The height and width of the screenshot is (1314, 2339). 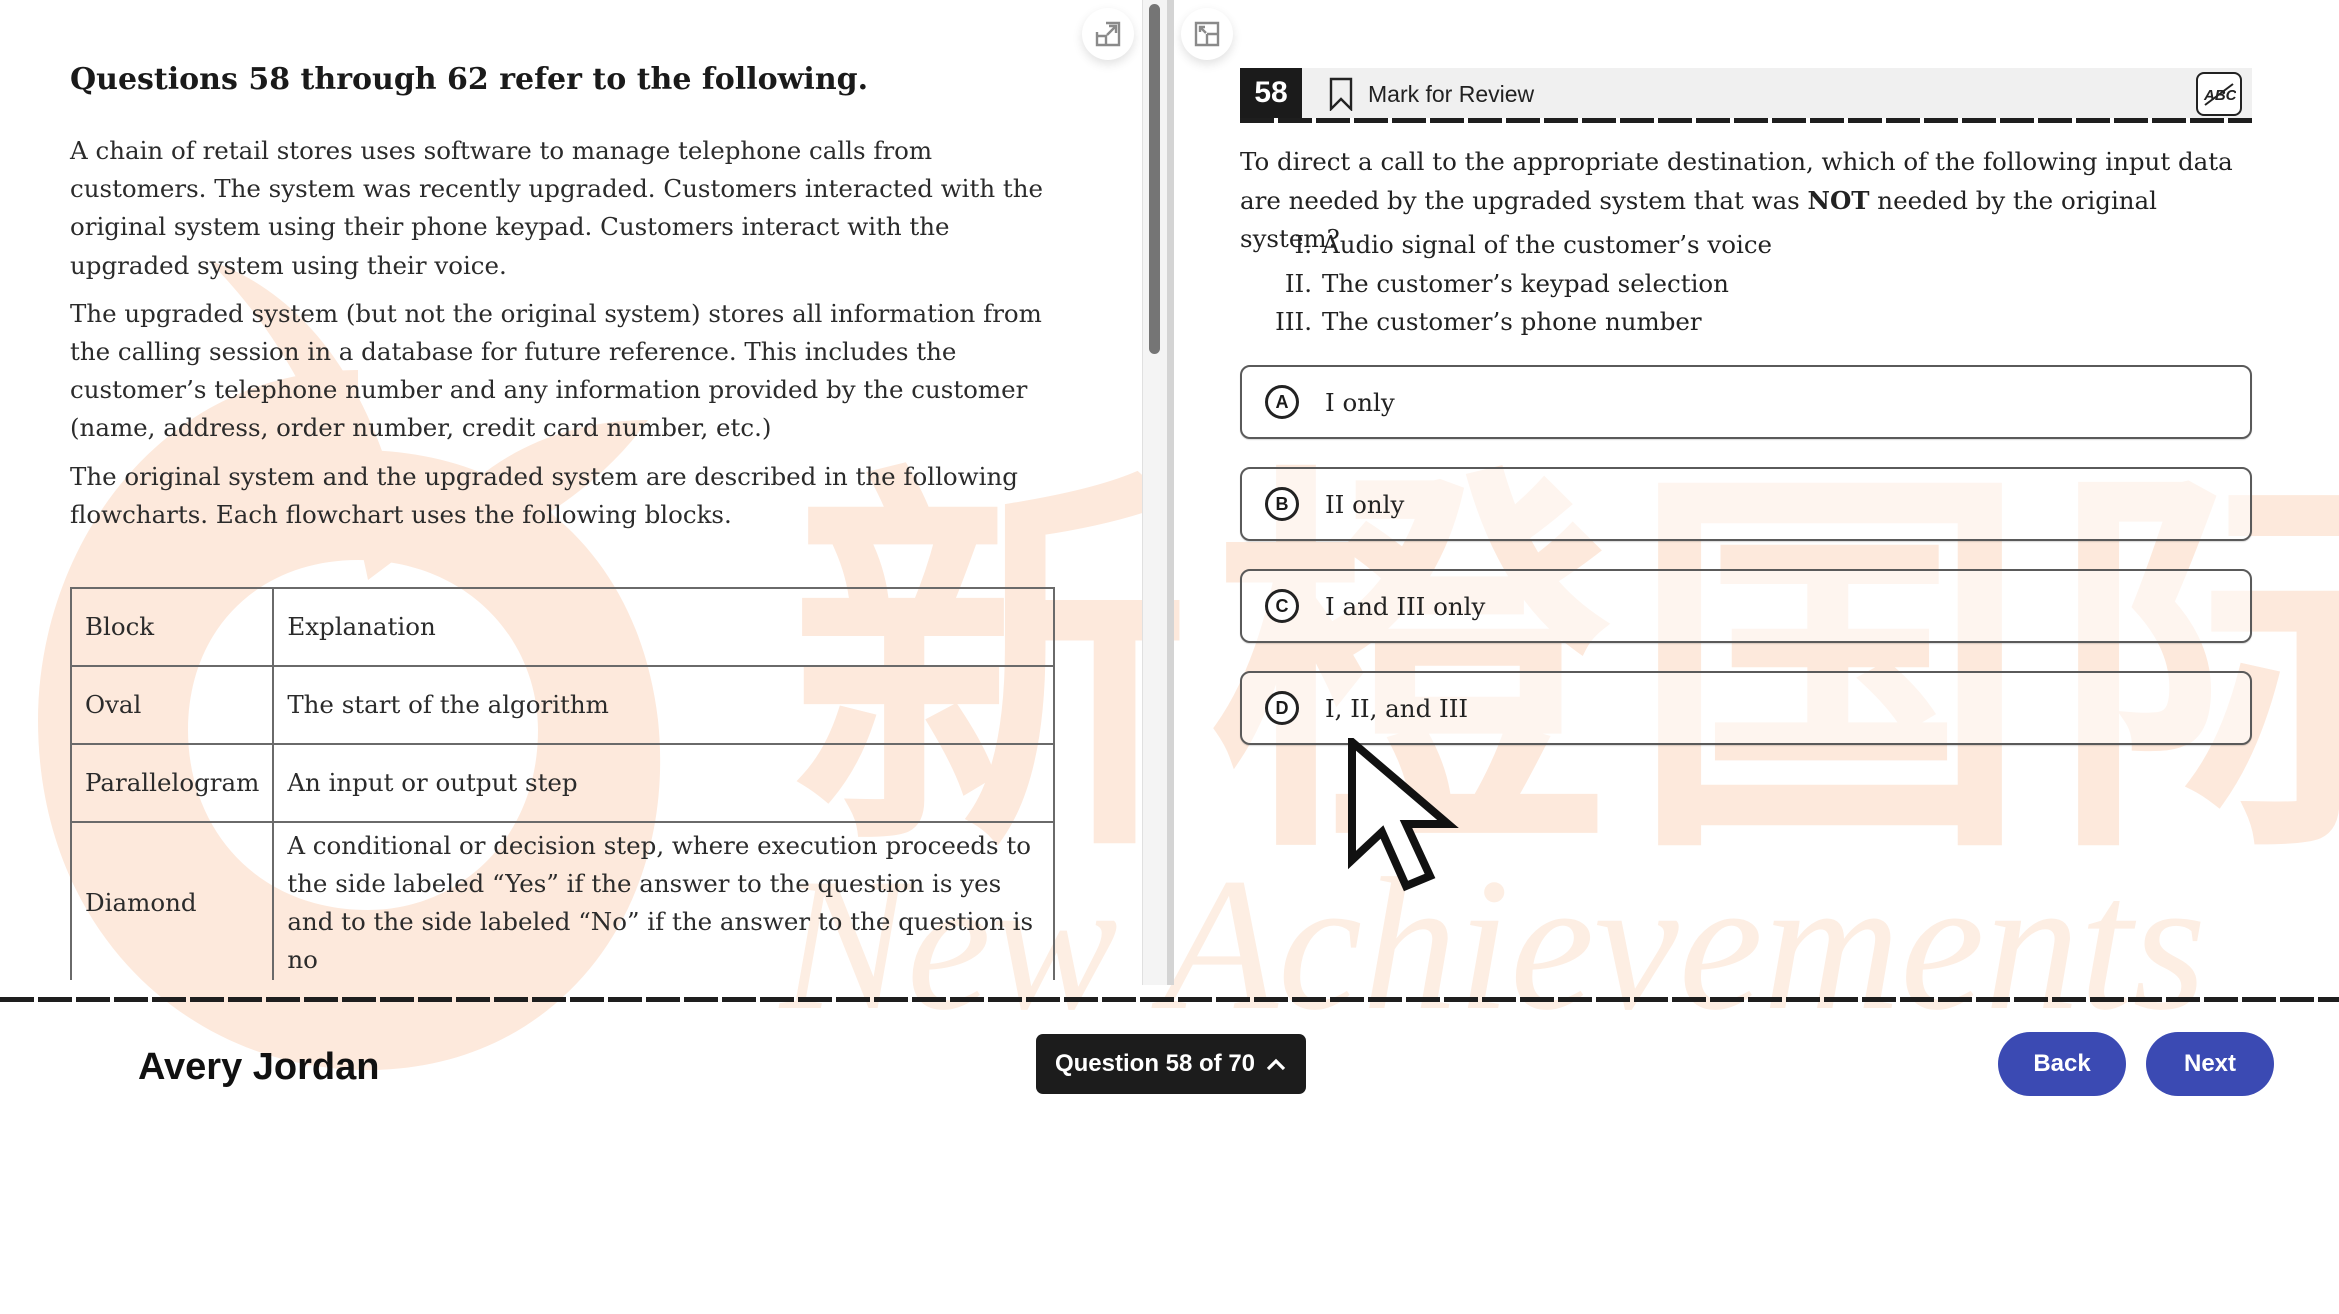 I want to click on expand-passage-button, so click(x=1108, y=34).